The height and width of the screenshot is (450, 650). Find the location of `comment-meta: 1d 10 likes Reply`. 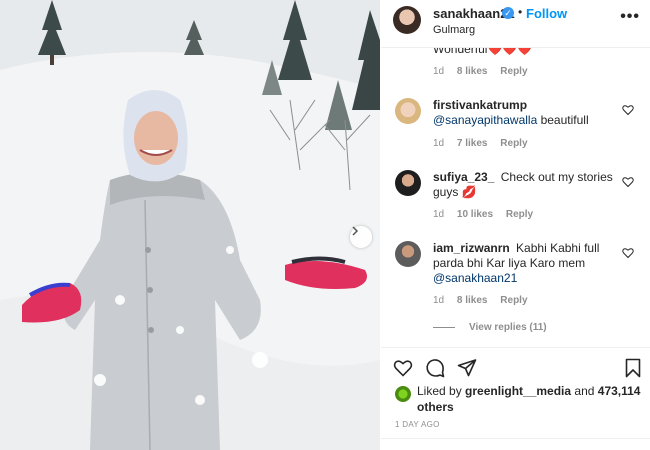

comment-meta: 1d 10 likes Reply is located at coordinates (488, 214).